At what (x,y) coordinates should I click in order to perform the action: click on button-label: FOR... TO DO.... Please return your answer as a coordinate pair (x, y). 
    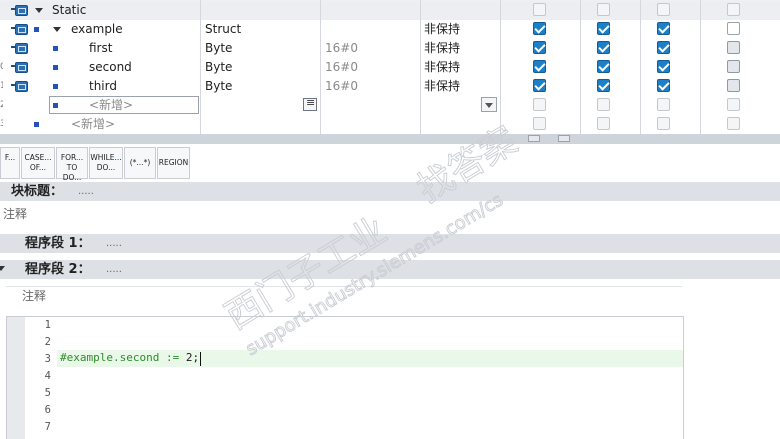
    Looking at the image, I should click on (72, 167).